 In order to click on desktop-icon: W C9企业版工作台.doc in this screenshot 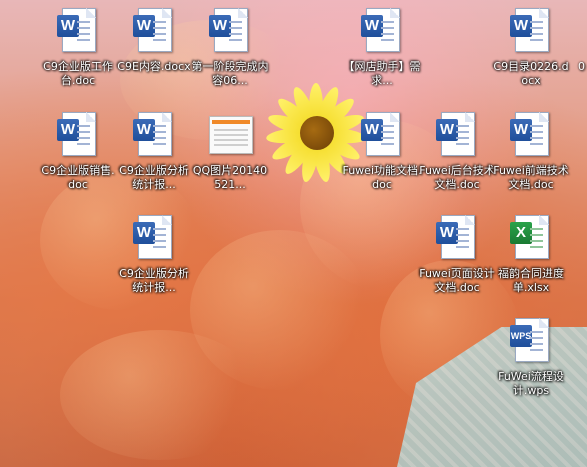, I will do `click(78, 48)`.